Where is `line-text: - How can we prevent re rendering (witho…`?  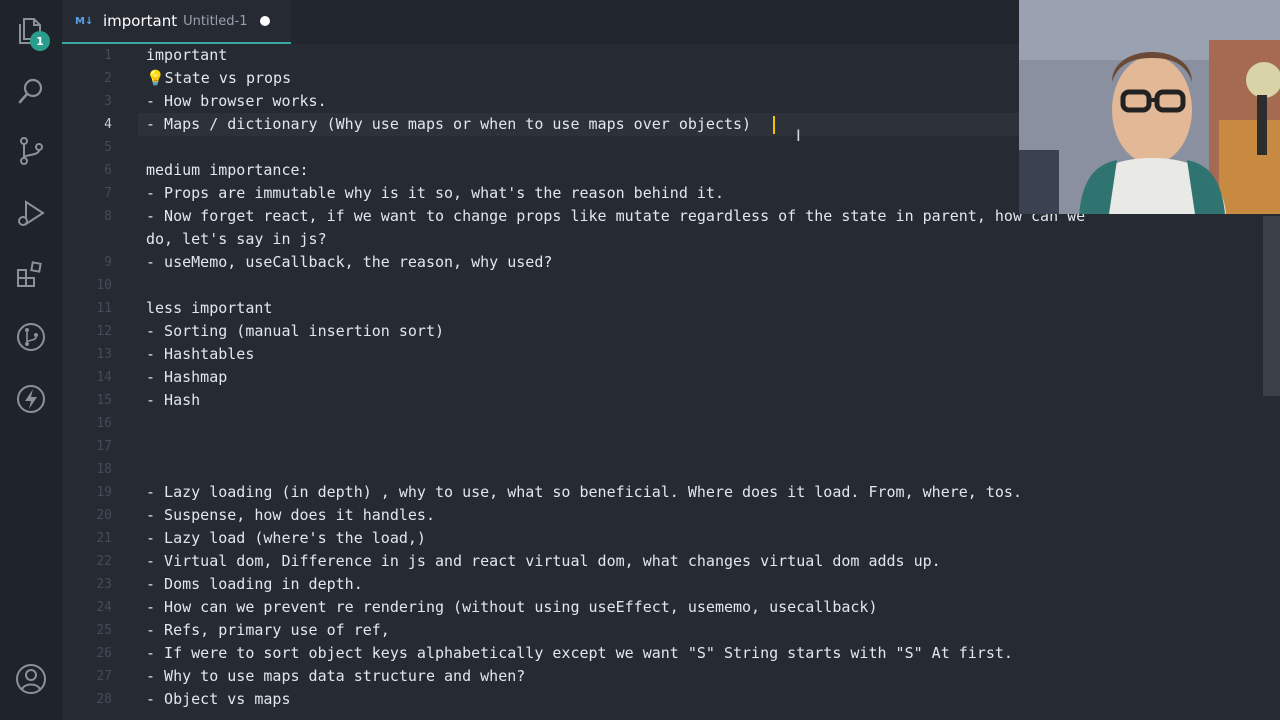 line-text: - How can we prevent re rendering (witho… is located at coordinates (512, 607).